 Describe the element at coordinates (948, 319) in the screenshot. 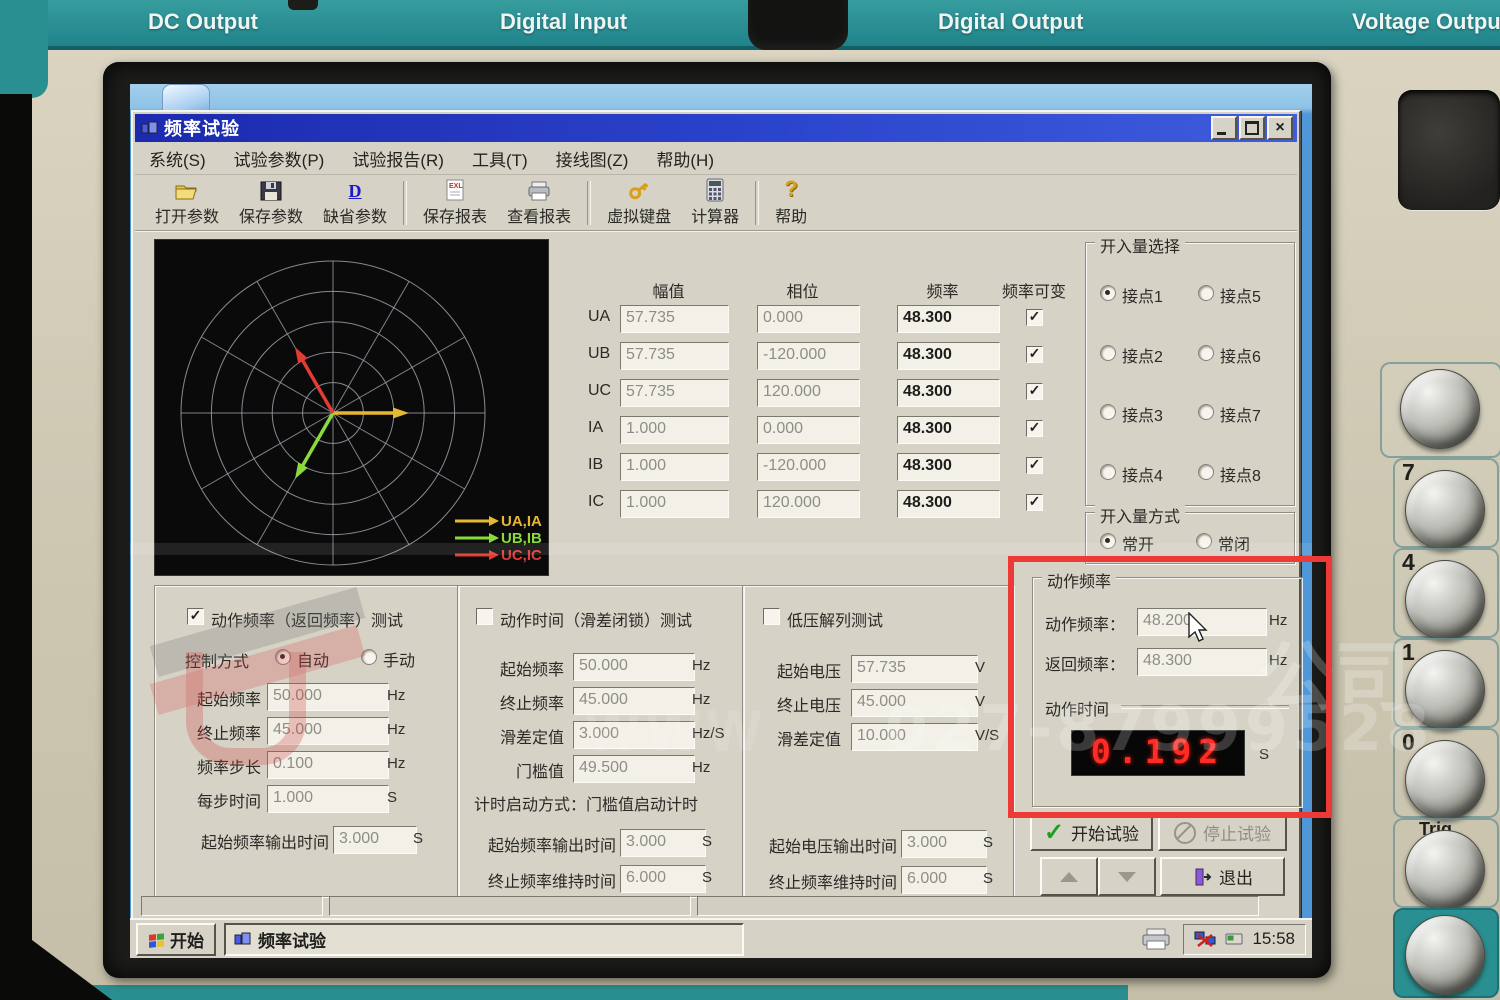

I see `ua-frequency-field: 48.300` at that location.